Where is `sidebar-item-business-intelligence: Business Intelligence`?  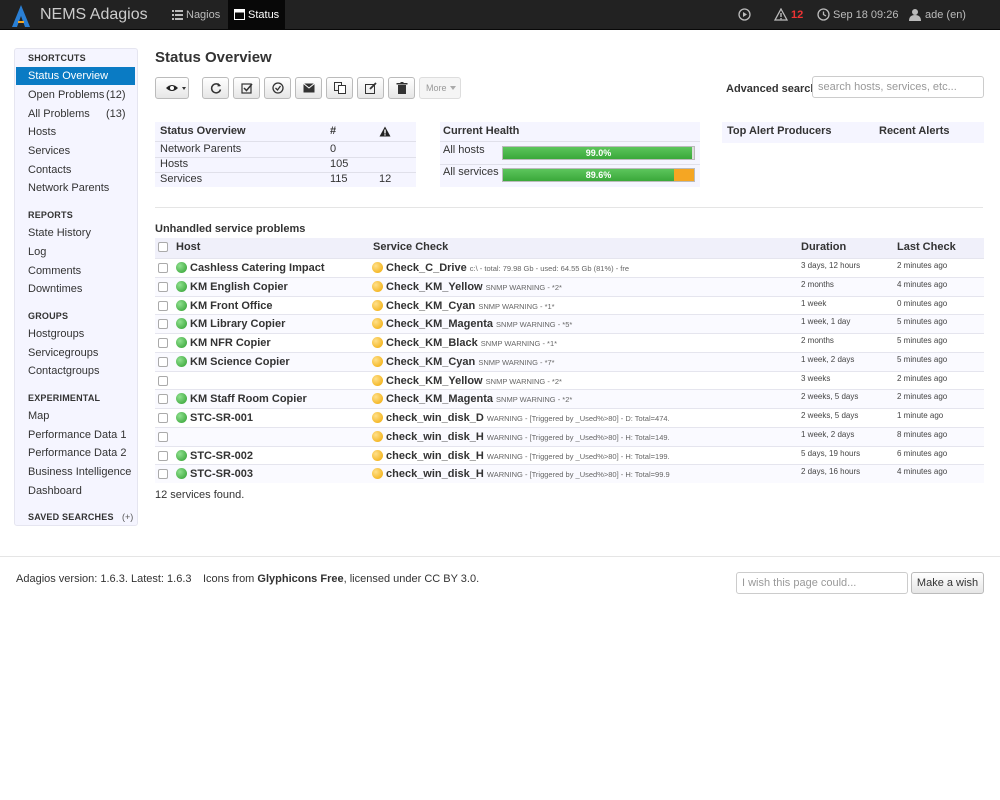
sidebar-item-business-intelligence: Business Intelligence is located at coordinates (75, 472).